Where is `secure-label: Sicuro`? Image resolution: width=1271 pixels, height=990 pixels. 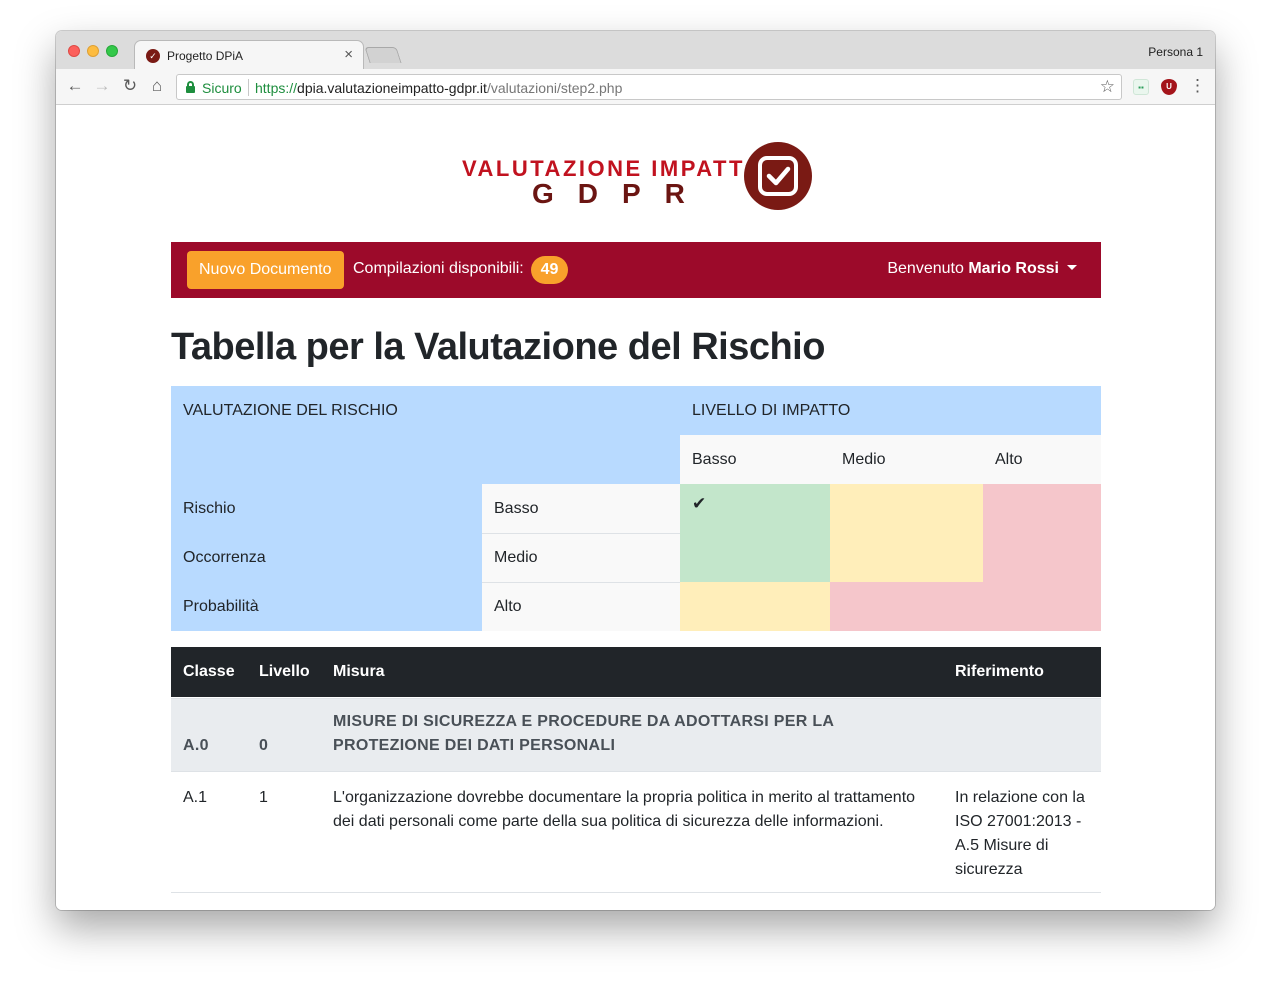 secure-label: Sicuro is located at coordinates (222, 88).